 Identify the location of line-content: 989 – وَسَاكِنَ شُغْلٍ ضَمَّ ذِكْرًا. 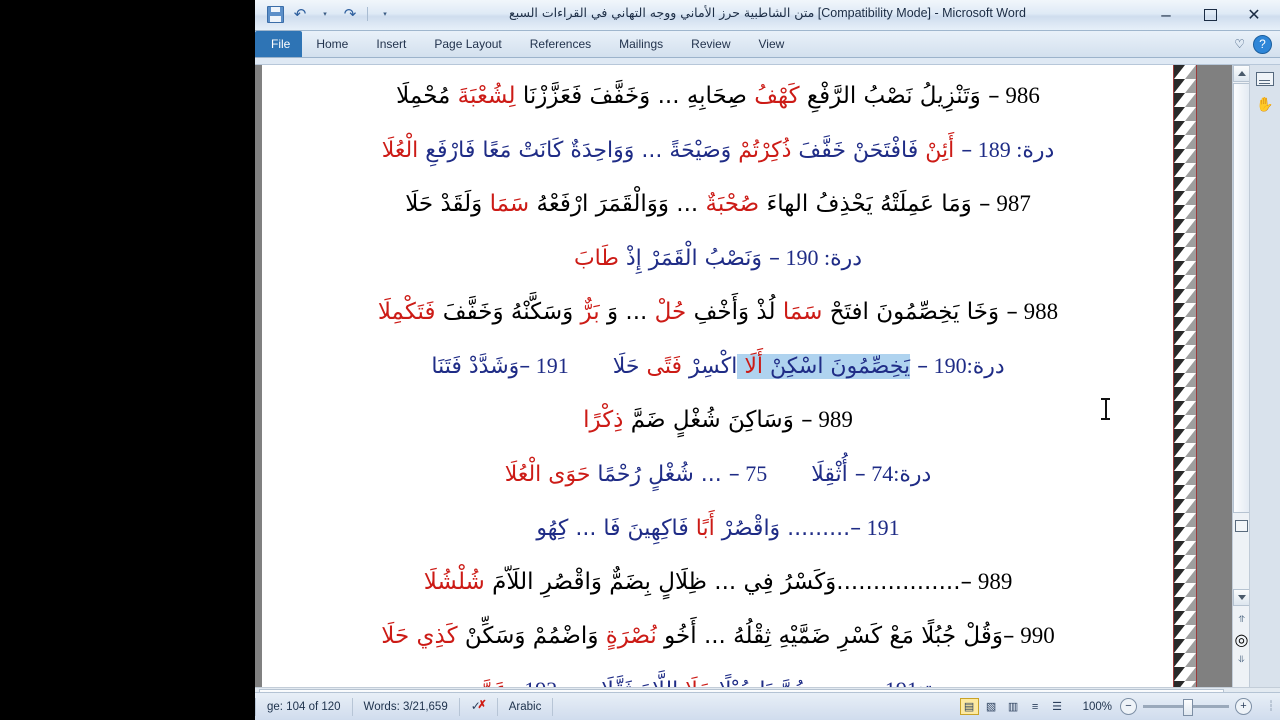
(718, 420).